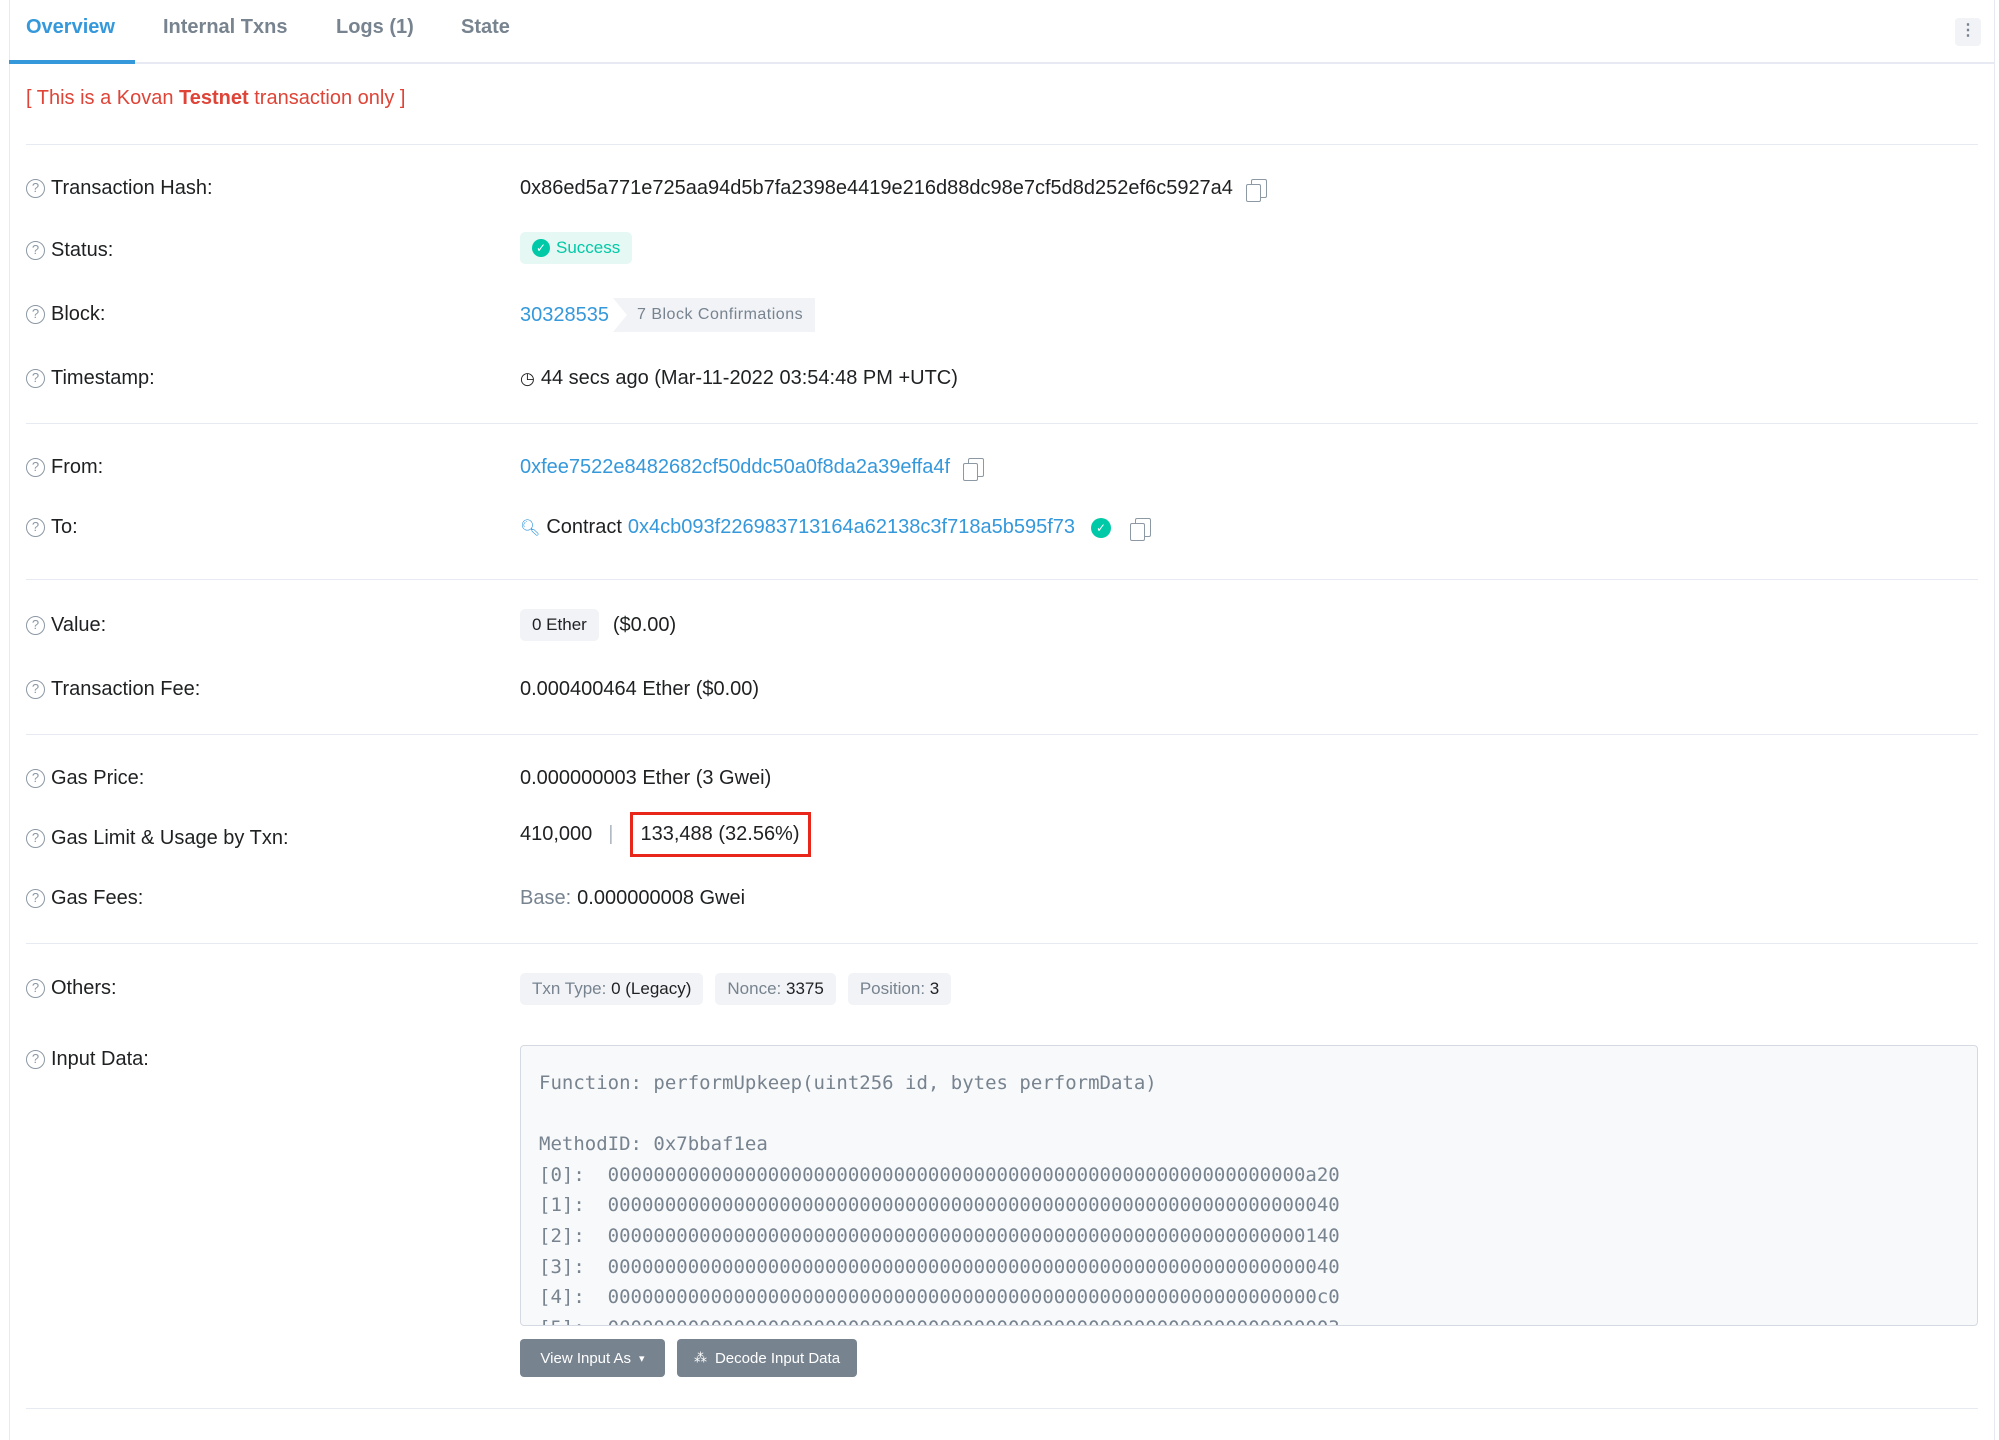 This screenshot has width=1999, height=1440. What do you see at coordinates (640, 689) in the screenshot?
I see `fee-value: 0.000400464 Ether ($0.00)` at bounding box center [640, 689].